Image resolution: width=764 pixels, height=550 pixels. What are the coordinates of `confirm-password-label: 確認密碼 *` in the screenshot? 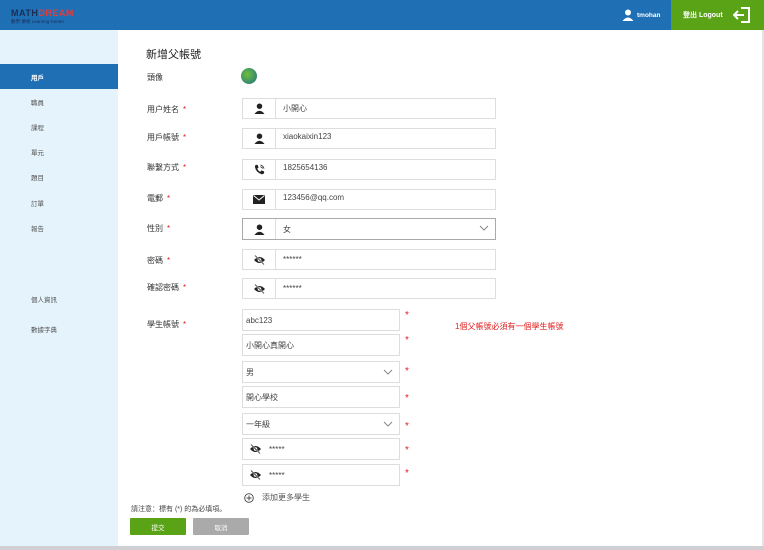 It's located at (166, 287).